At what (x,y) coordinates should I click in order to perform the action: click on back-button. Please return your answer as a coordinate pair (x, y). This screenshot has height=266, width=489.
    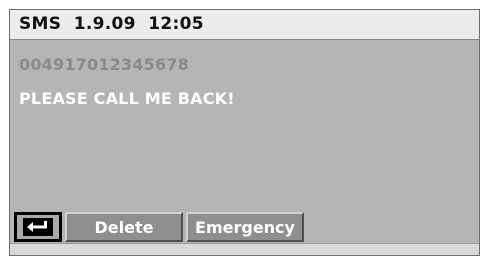
    Looking at the image, I should click on (38, 227).